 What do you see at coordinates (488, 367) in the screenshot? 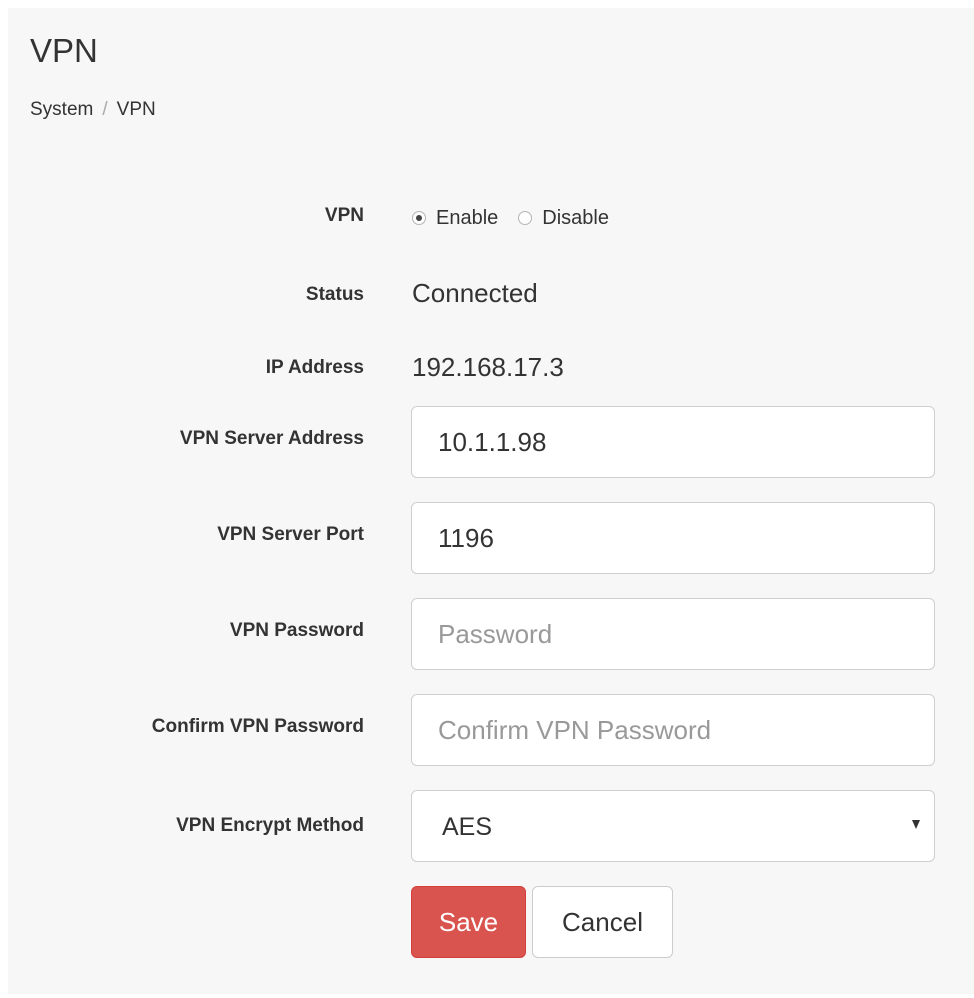
I see `ip-address-value: 192.168.17.3` at bounding box center [488, 367].